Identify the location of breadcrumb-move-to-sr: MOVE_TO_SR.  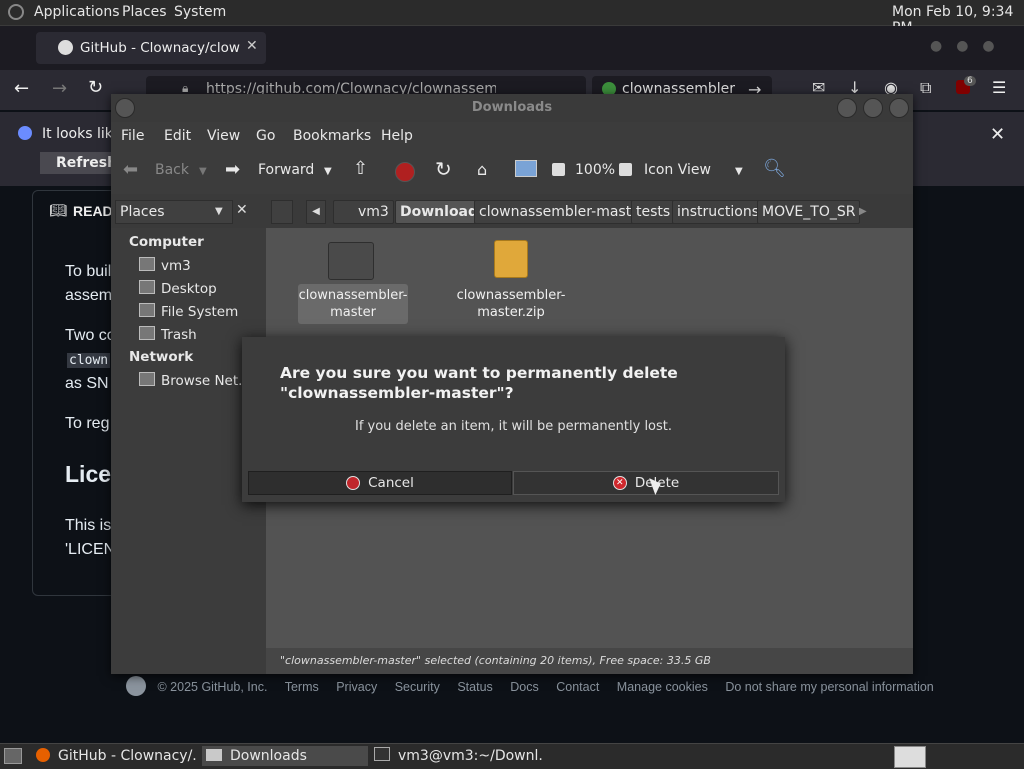
(809, 212).